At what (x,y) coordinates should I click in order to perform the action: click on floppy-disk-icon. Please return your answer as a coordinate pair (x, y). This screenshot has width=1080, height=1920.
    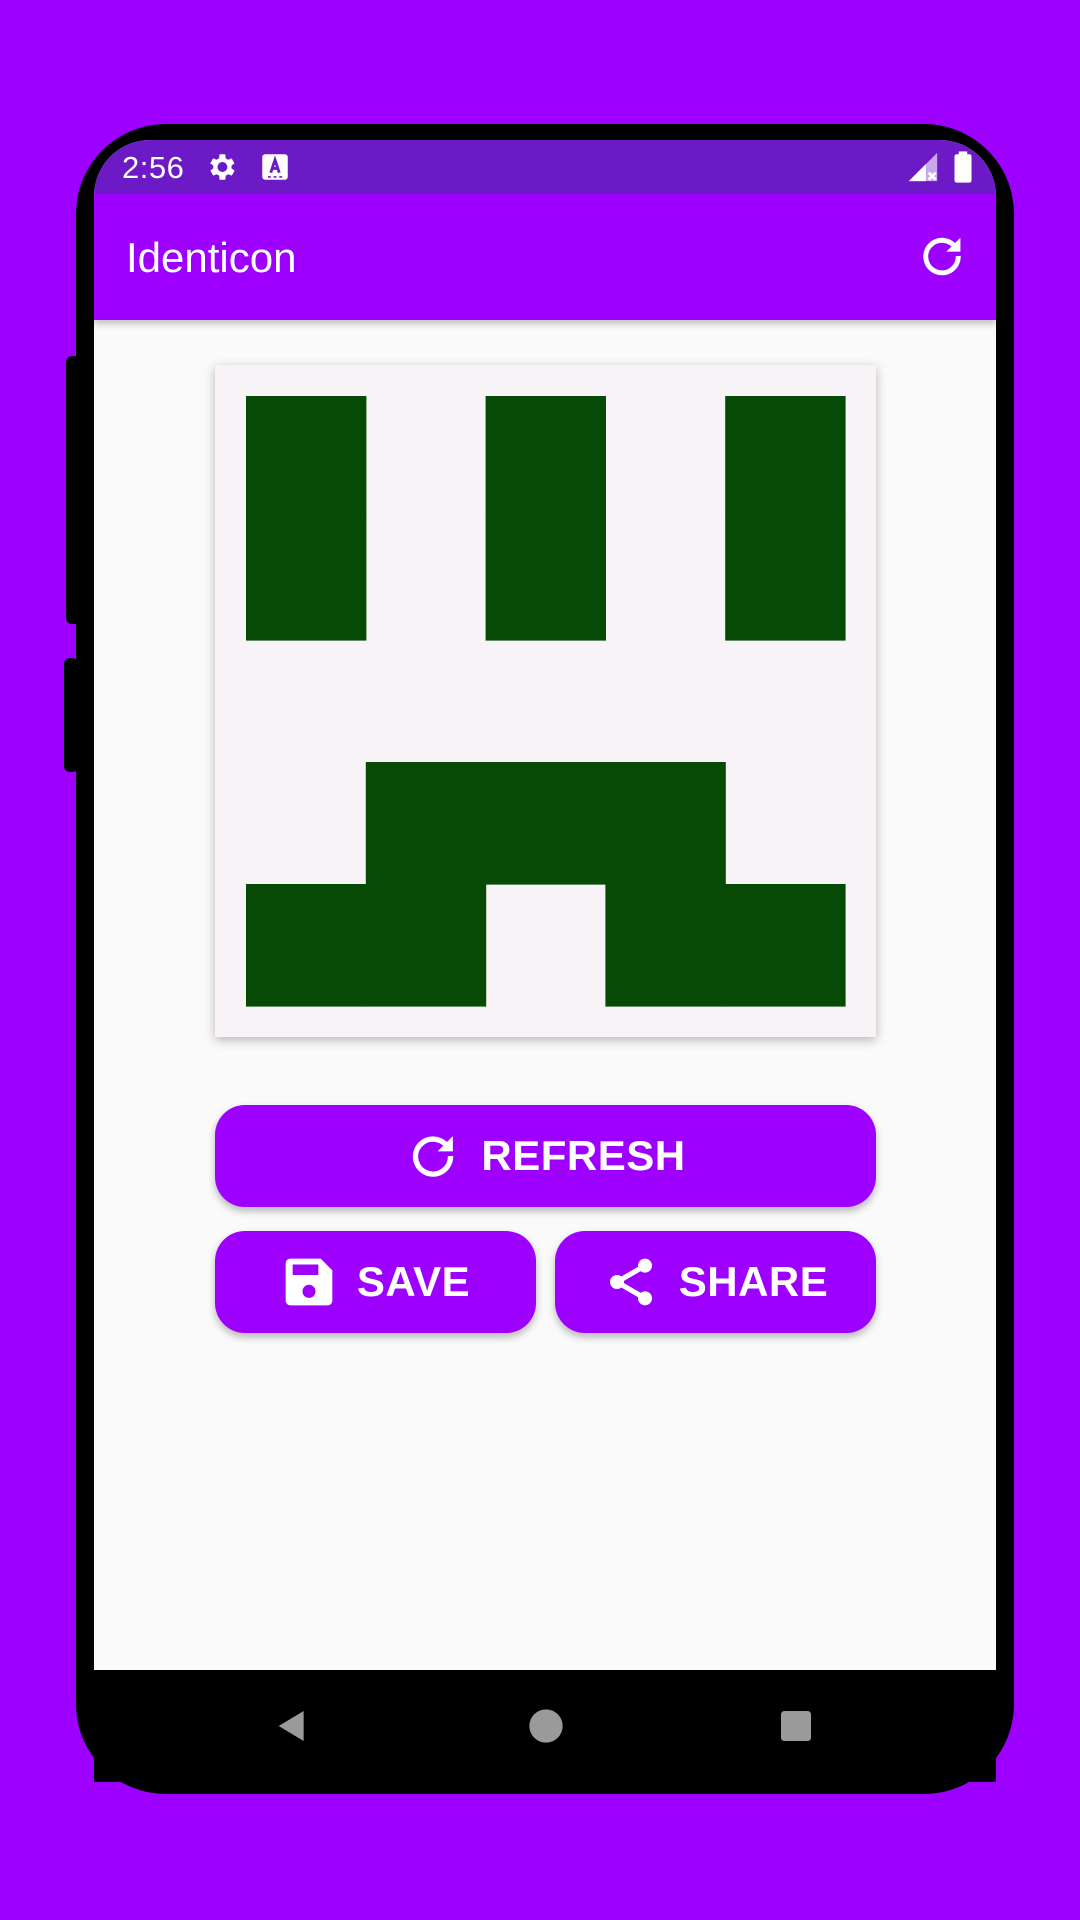
    Looking at the image, I should click on (309, 1282).